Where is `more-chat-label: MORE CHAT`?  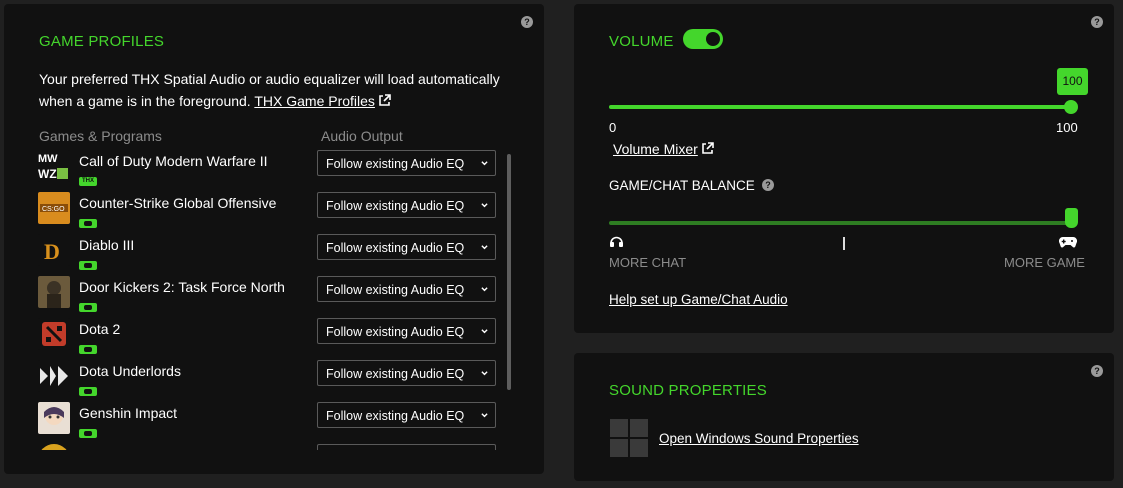
more-chat-label: MORE CHAT is located at coordinates (648, 262).